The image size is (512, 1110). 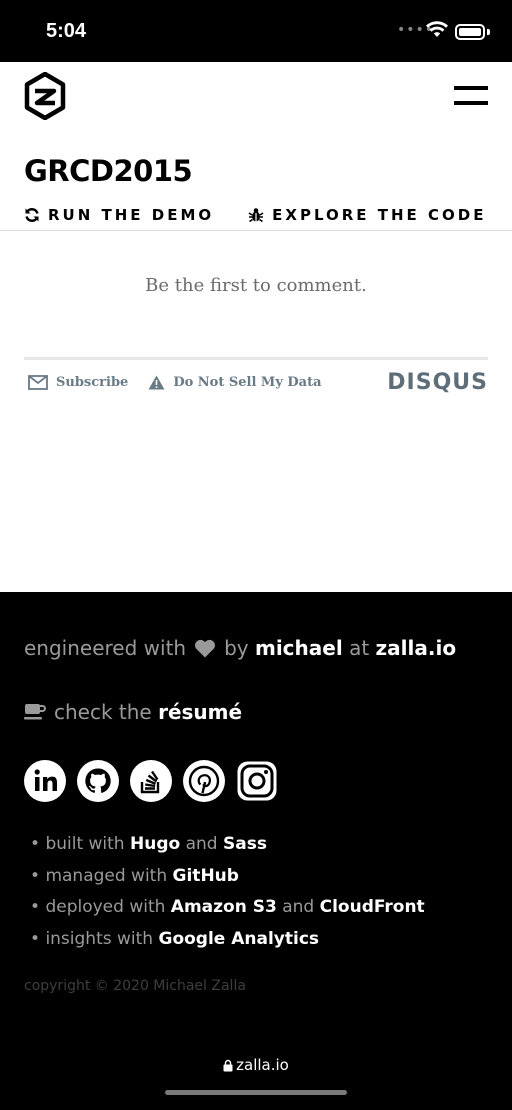 What do you see at coordinates (99, 938) in the screenshot?
I see `insights-prefix: insights with` at bounding box center [99, 938].